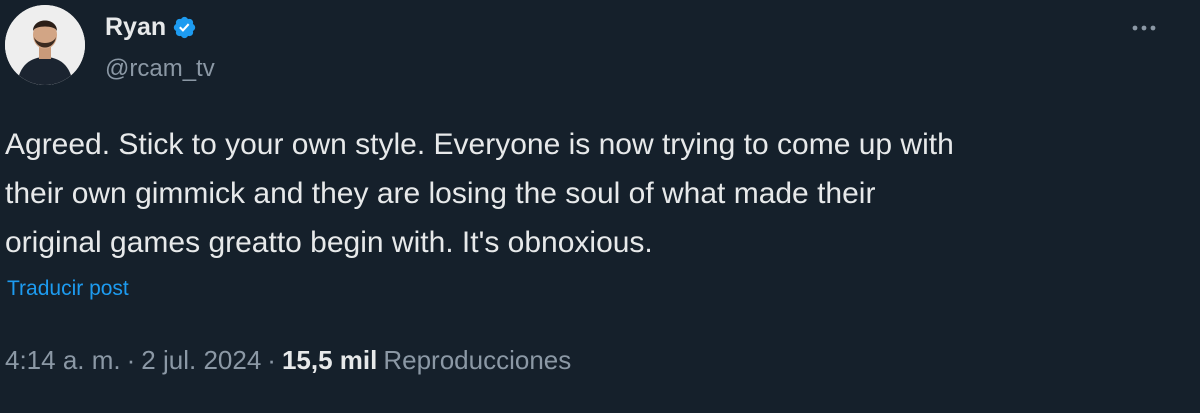 This screenshot has width=1200, height=413. Describe the element at coordinates (160, 69) in the screenshot. I see `author-handle: @rcam_tv` at that location.